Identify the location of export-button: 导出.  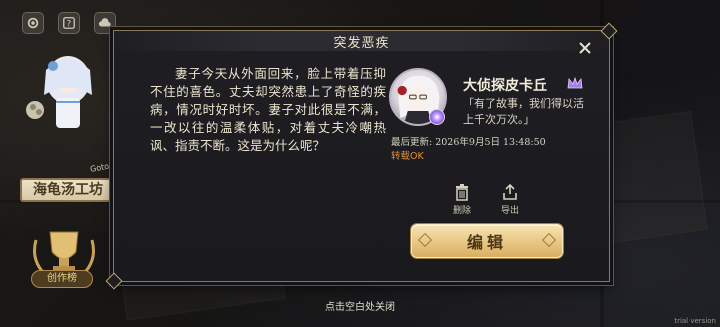
(510, 199).